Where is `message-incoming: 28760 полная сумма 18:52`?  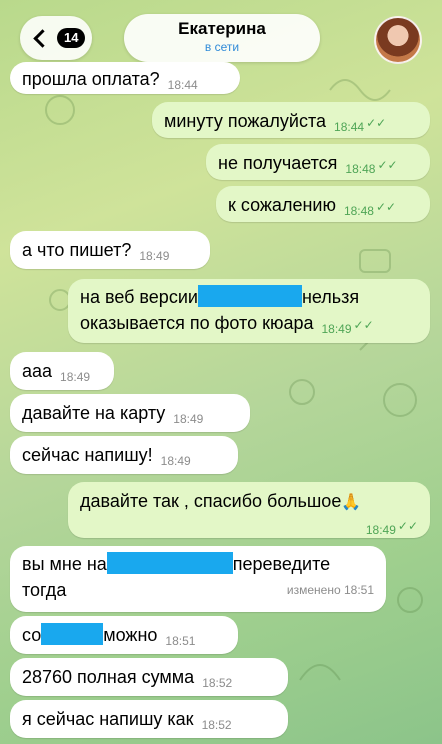
message-incoming: 28760 полная сумма 18:52 is located at coordinates (149, 677).